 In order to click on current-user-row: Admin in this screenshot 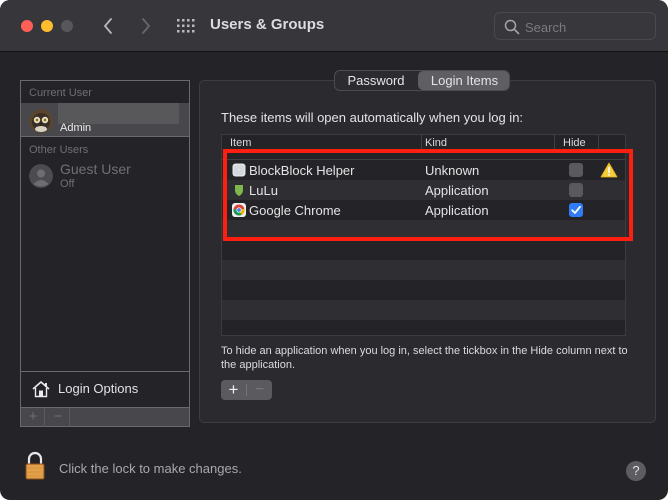, I will do `click(105, 120)`.